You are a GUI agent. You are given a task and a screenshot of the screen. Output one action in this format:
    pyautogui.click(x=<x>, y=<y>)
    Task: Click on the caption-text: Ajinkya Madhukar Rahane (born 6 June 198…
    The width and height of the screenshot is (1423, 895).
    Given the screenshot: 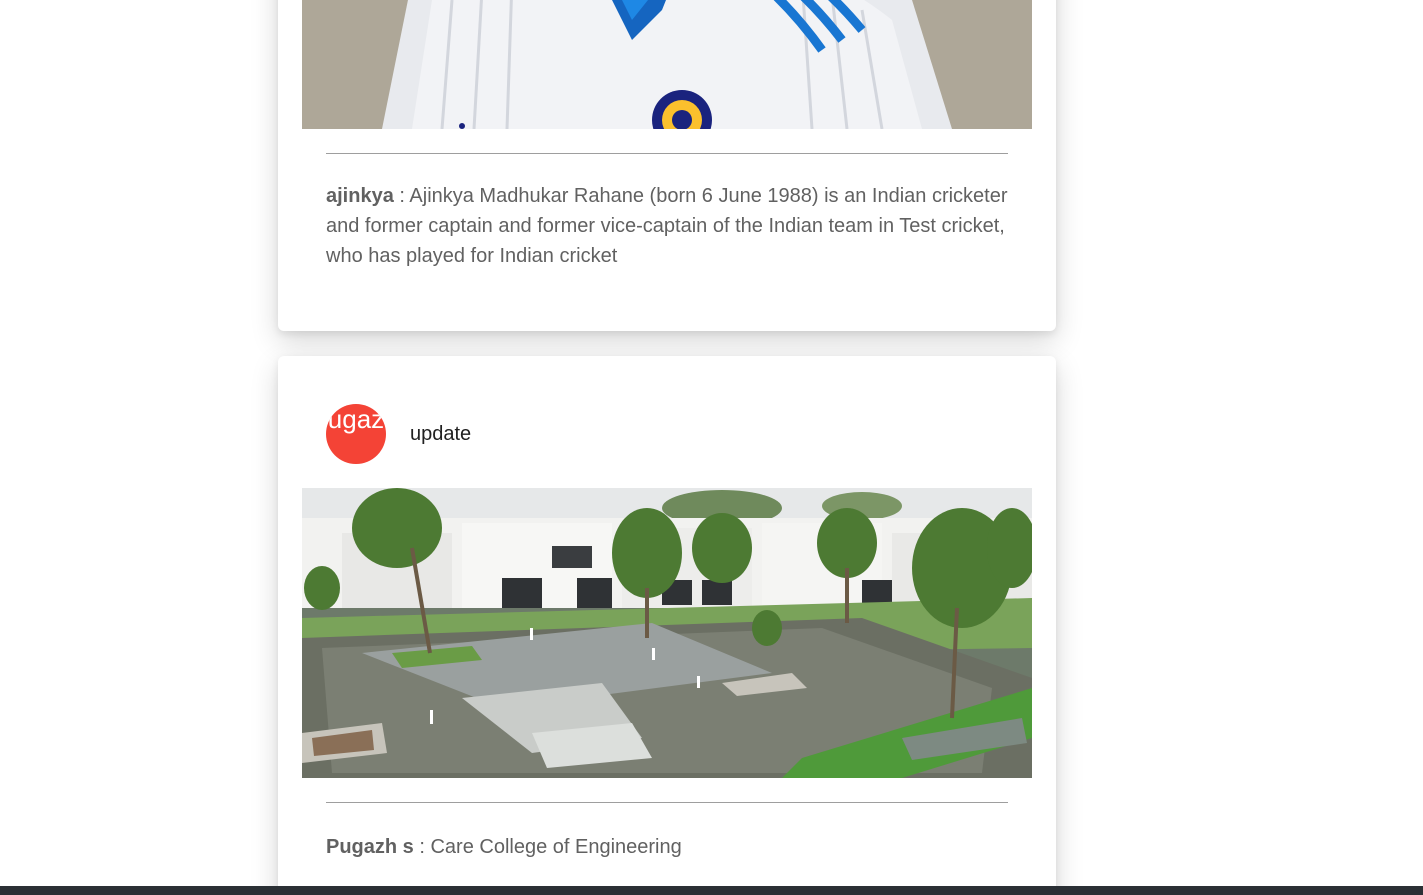 What is the action you would take?
    pyautogui.click(x=667, y=226)
    